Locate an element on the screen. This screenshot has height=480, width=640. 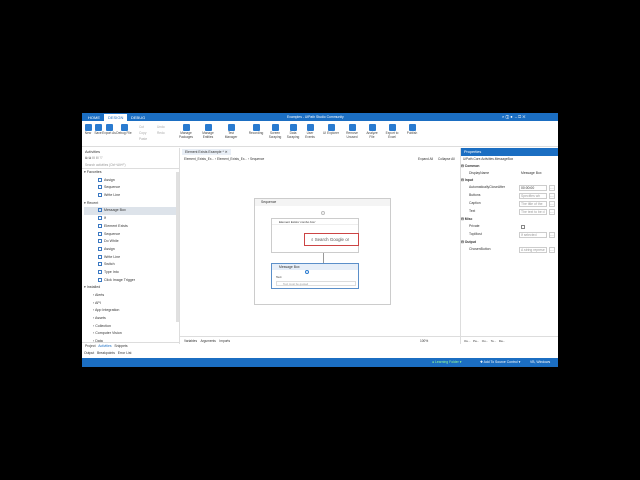
tab-breakpoints: Breakpoints is located at coordinates (106, 353).